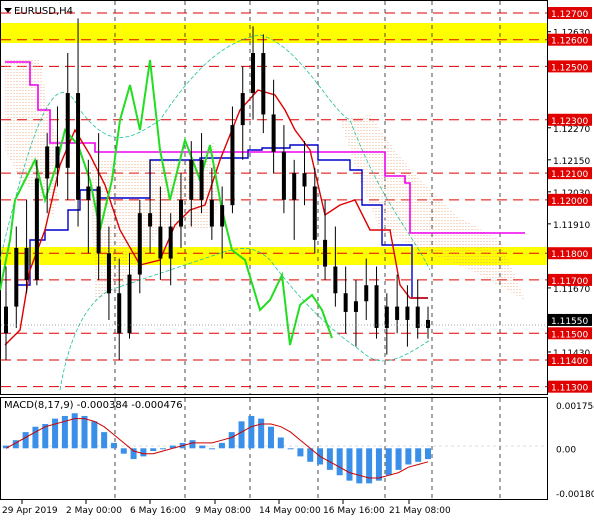 Image resolution: width=594 pixels, height=521 pixels. I want to click on level-label: 1.12600, so click(569, 42).